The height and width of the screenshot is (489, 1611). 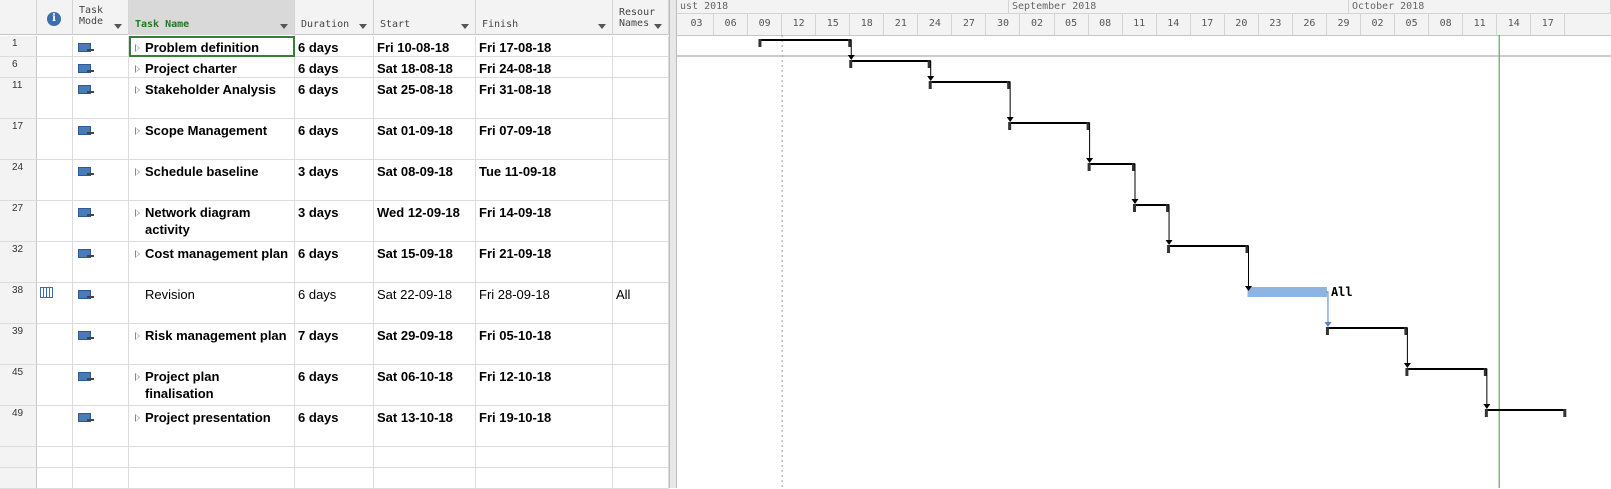 I want to click on column-header-start: Start, so click(x=425, y=17).